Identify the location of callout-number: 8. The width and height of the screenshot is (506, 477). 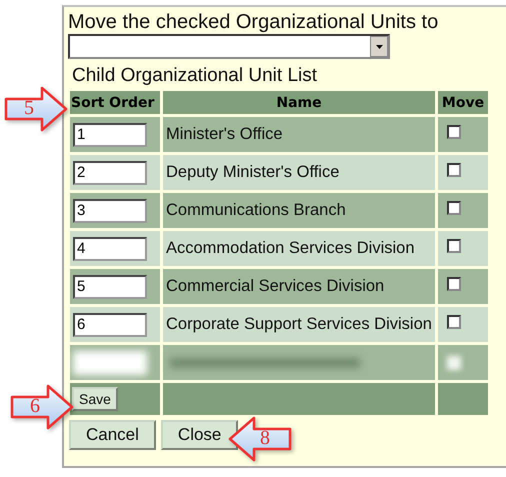
(265, 438).